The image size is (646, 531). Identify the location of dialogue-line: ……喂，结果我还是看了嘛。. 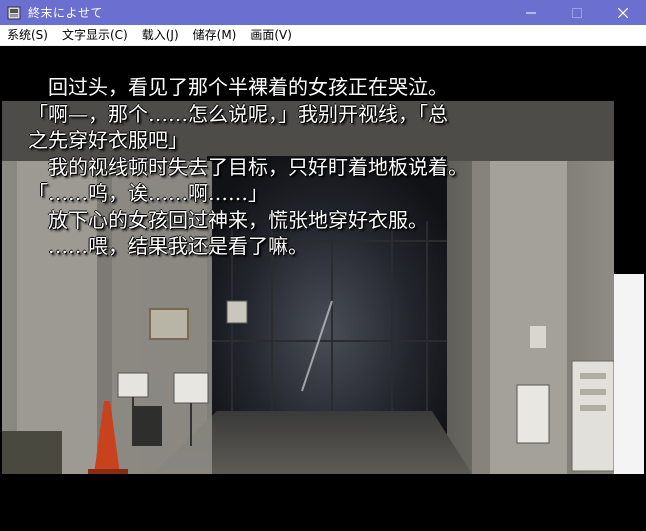
(168, 246).